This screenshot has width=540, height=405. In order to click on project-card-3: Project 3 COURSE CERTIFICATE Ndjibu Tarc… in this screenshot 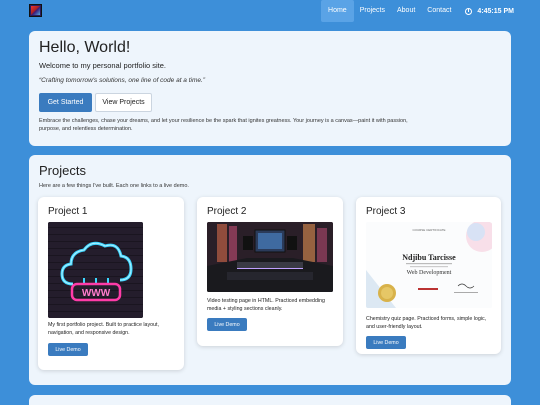, I will do `click(428, 275)`.